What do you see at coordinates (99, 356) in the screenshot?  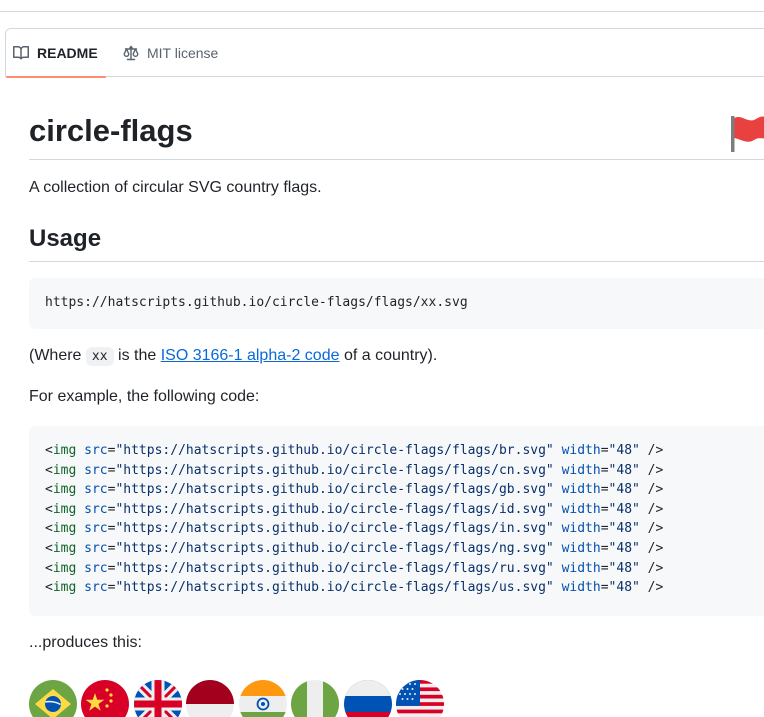 I see `inline-code-xx: xx` at bounding box center [99, 356].